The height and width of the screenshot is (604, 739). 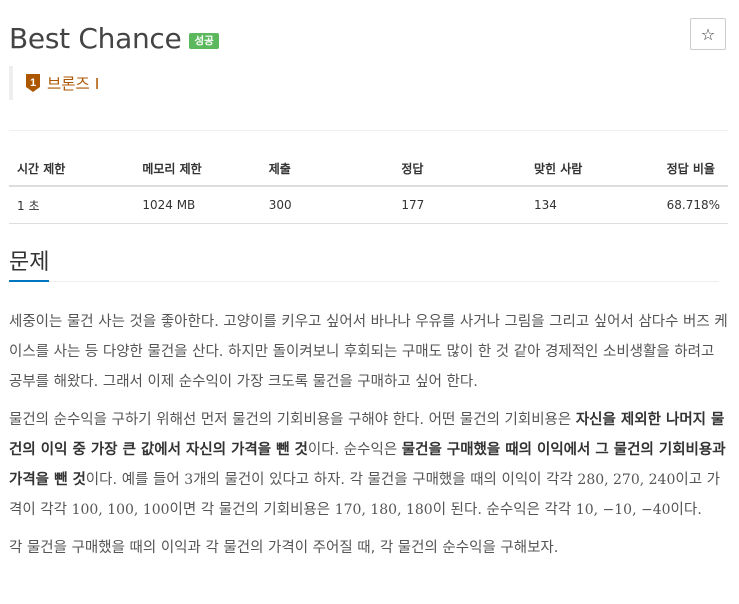 I want to click on section-divider, so click(x=384, y=281).